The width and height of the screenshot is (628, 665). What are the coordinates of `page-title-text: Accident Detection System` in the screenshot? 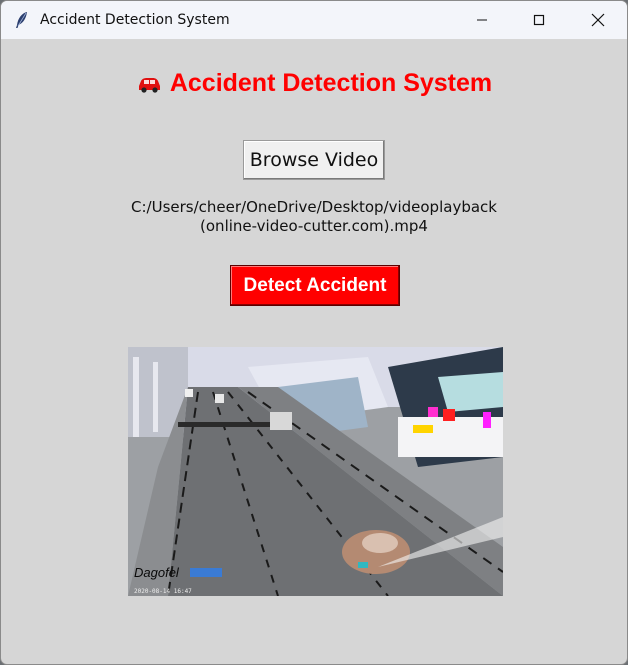 It's located at (331, 83).